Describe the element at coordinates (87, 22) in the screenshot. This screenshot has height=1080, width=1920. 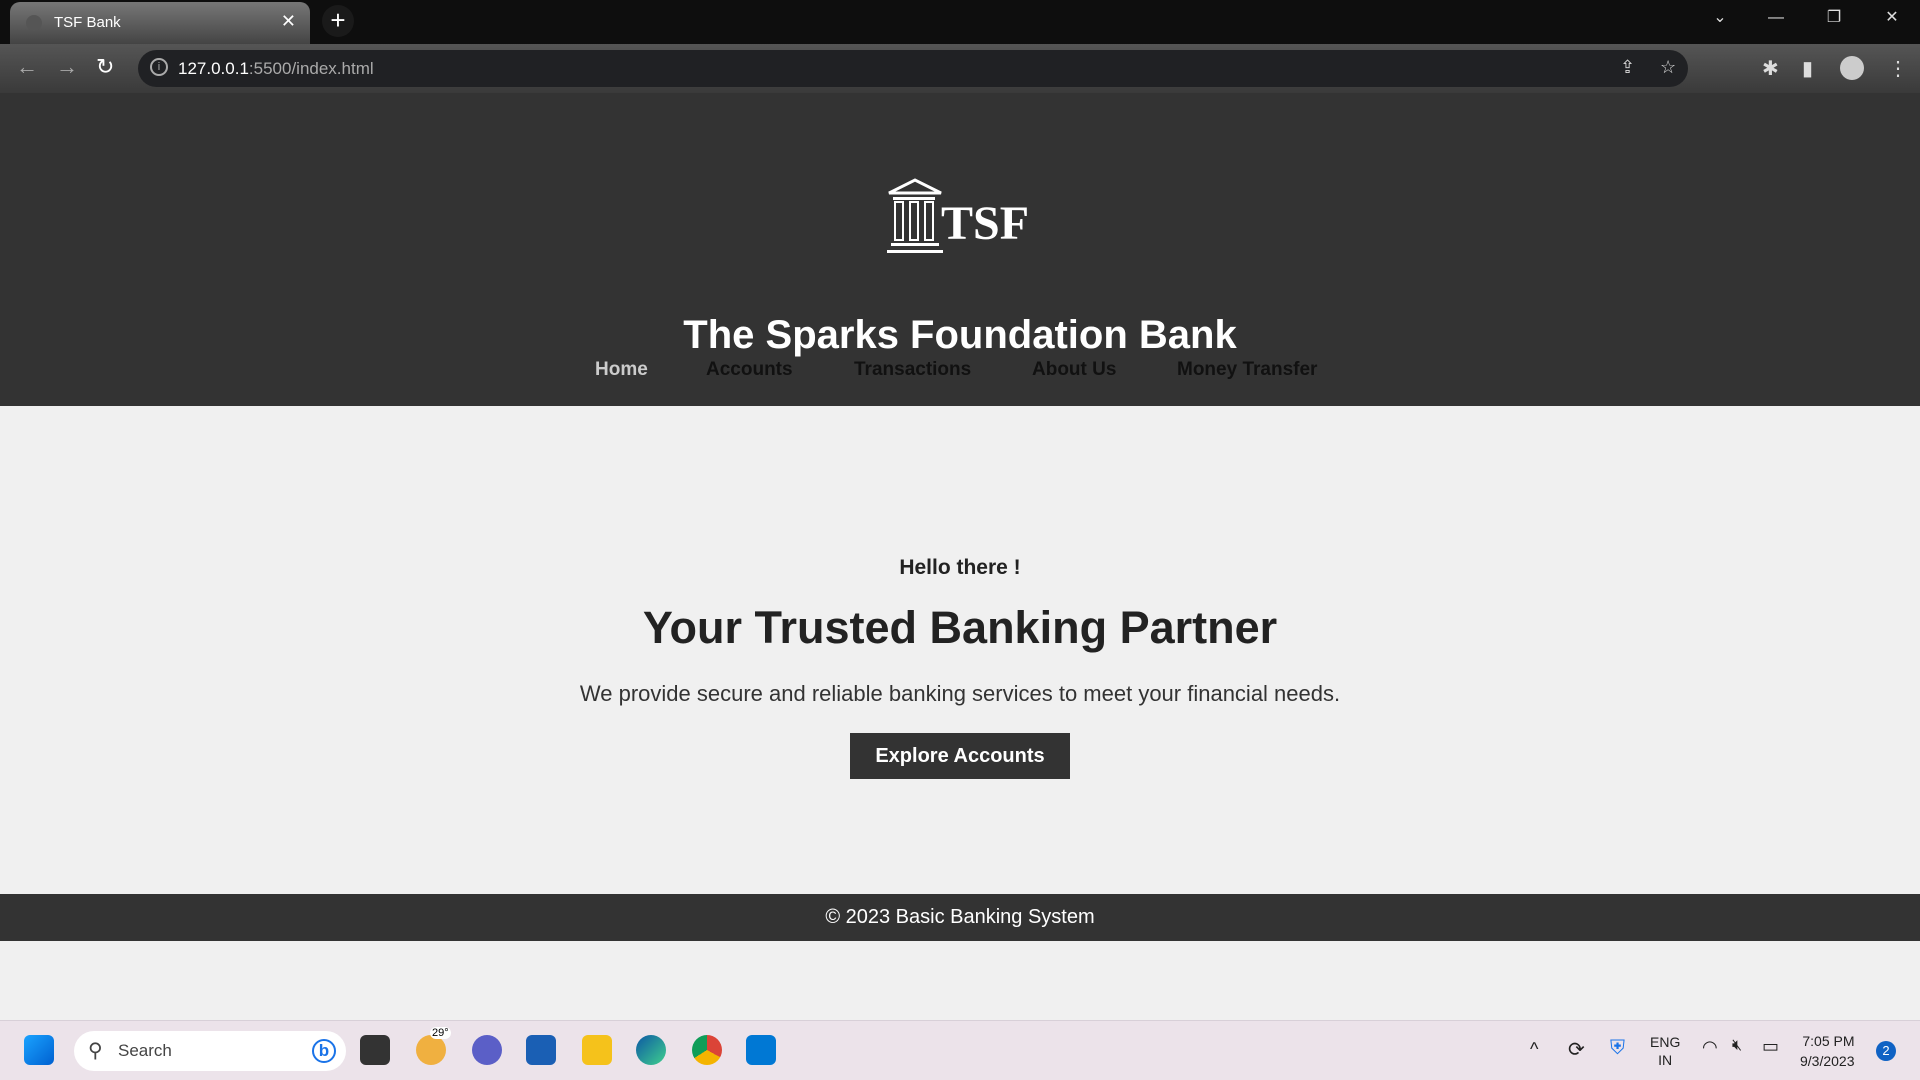
I see `tab-title: TSF Bank` at that location.